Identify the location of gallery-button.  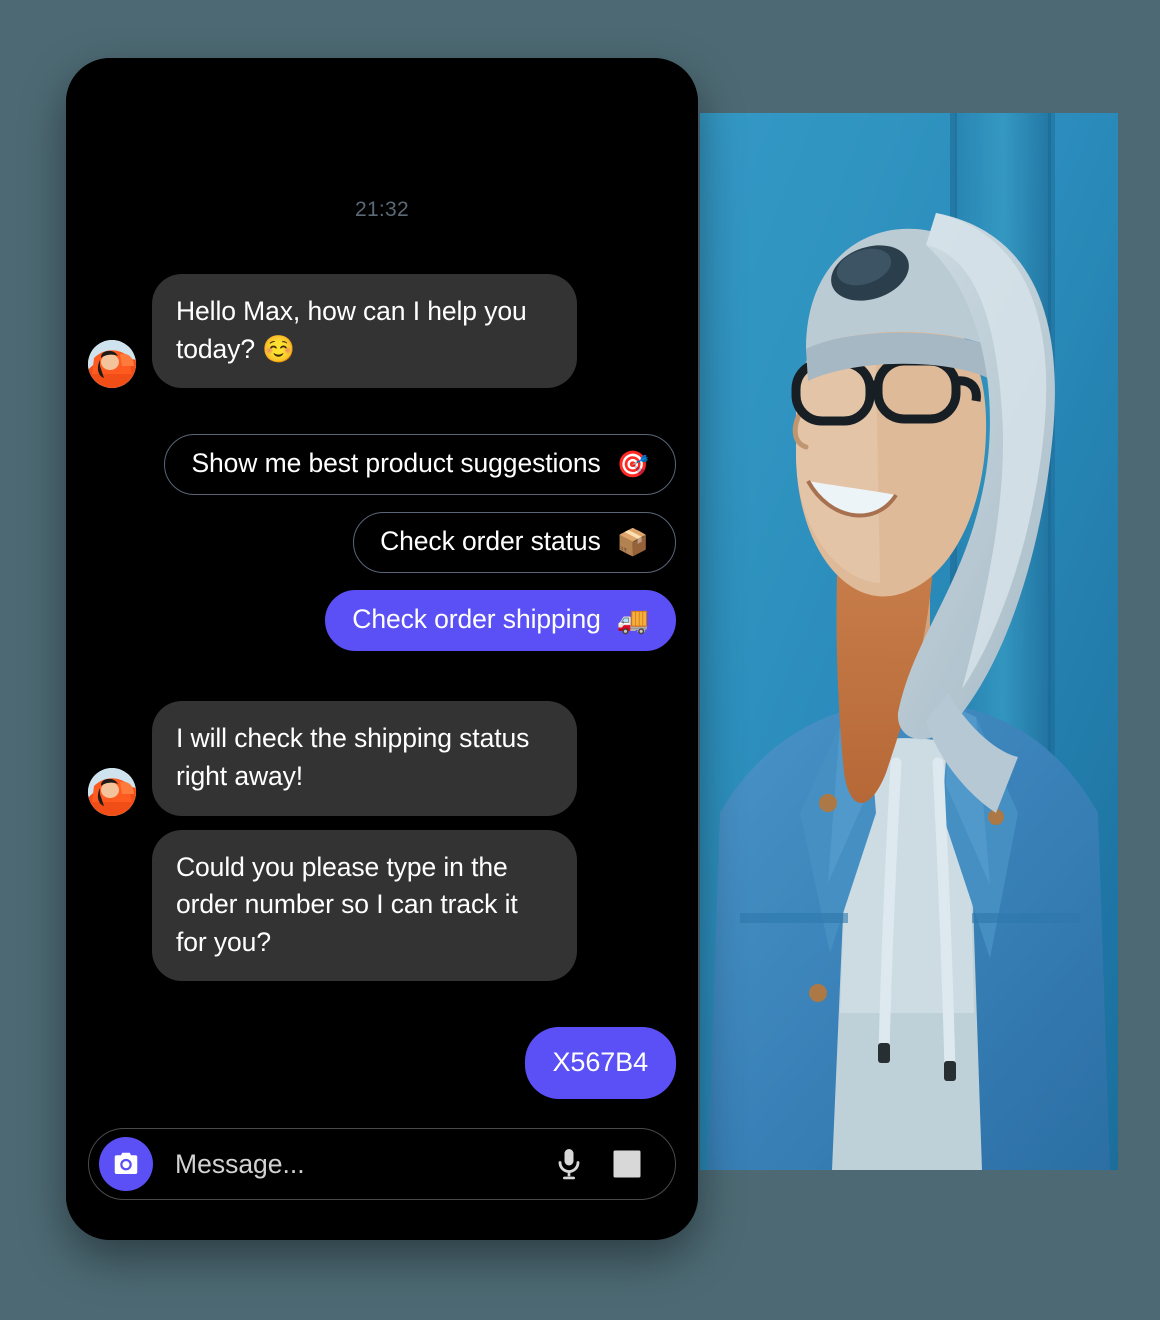
(627, 1164).